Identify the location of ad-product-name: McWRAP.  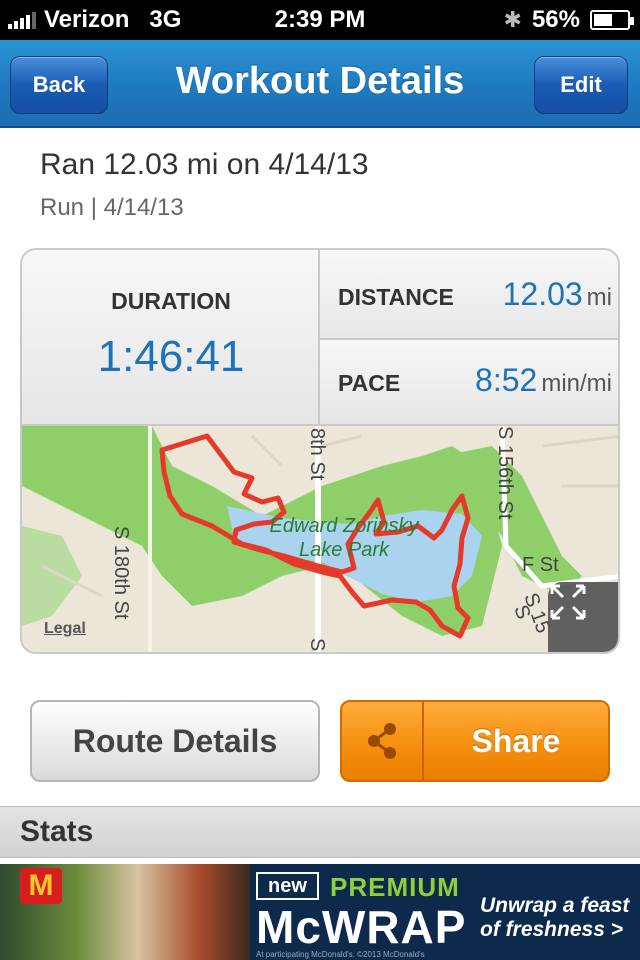
(361, 927).